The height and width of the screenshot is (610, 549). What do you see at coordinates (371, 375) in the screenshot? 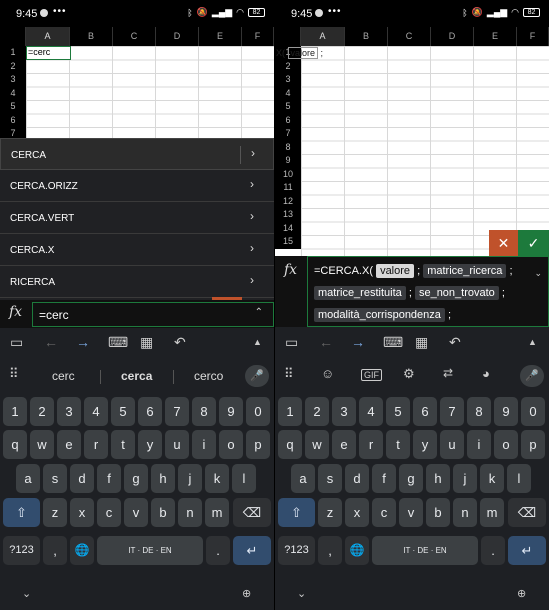
I see `gif-icon: GIF` at bounding box center [371, 375].